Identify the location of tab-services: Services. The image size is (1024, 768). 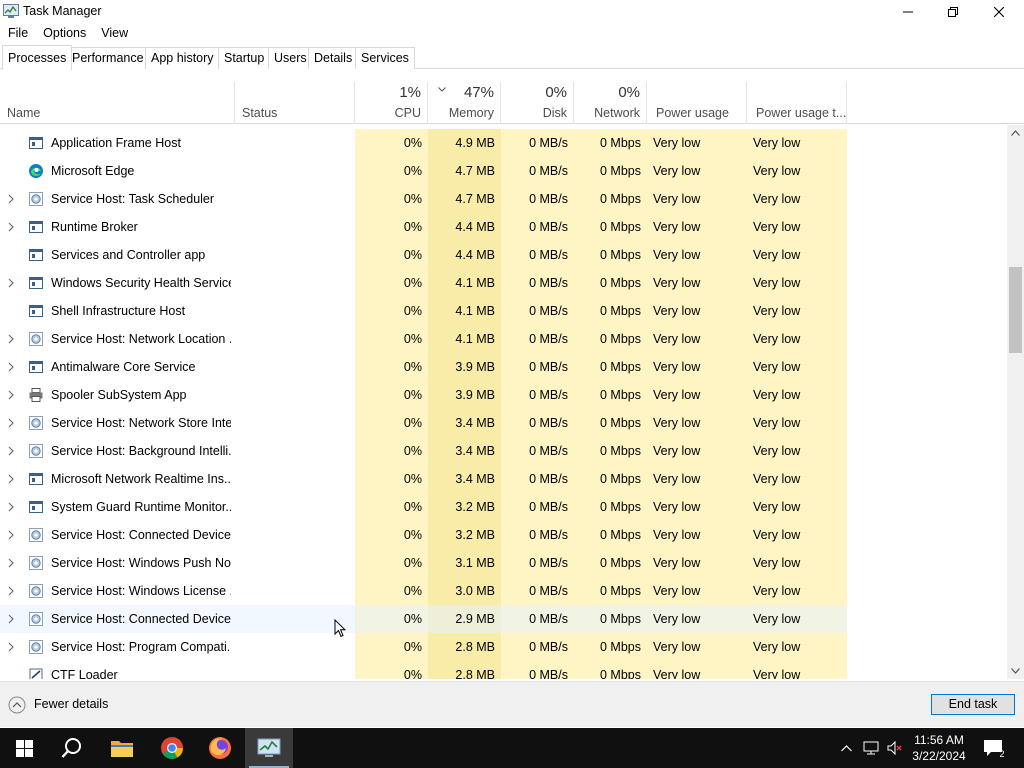
(385, 58).